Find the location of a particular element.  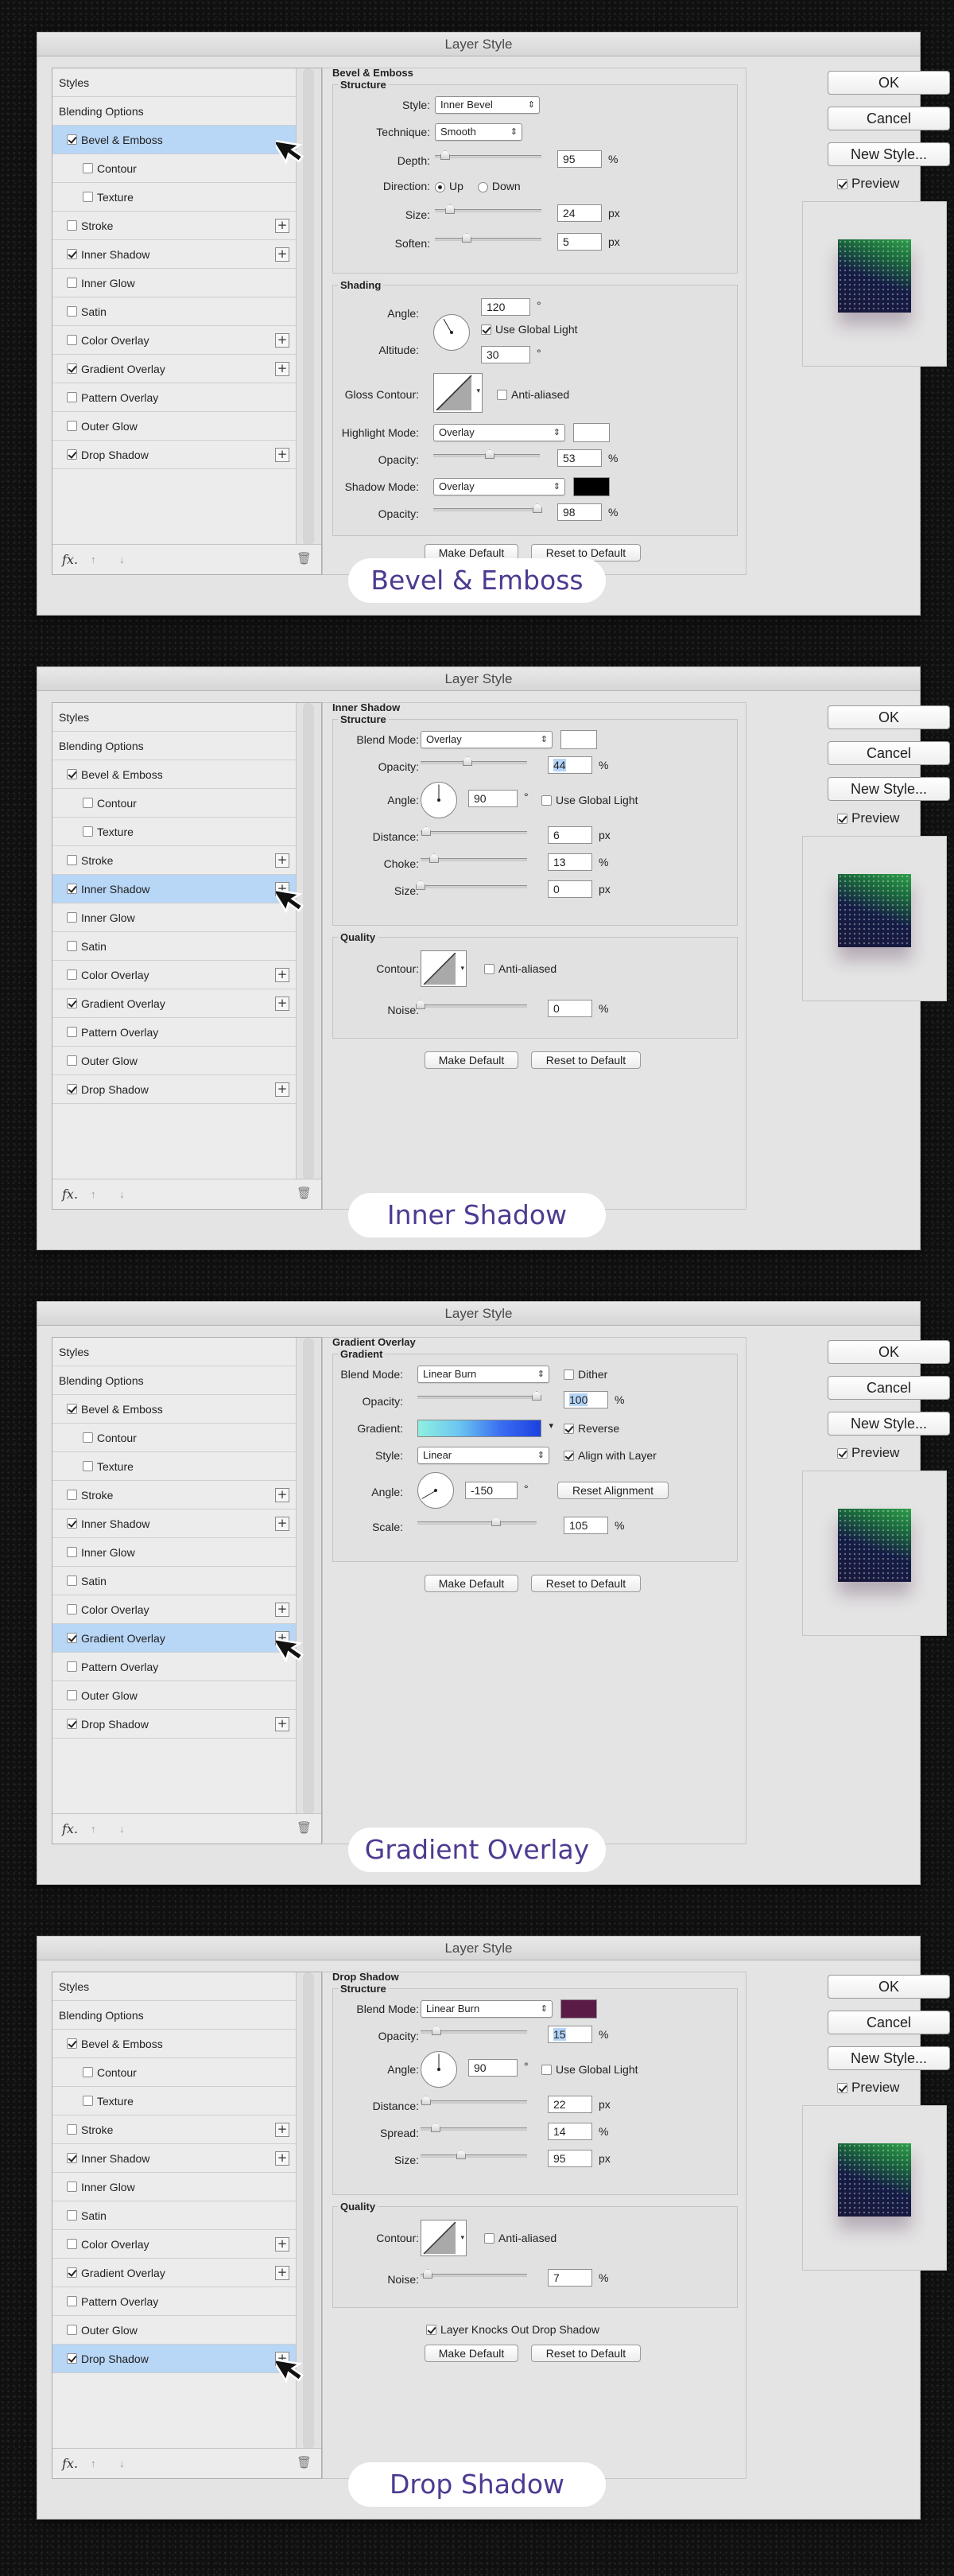

shadow-mode-select: Overlay ⇕ is located at coordinates (499, 486).